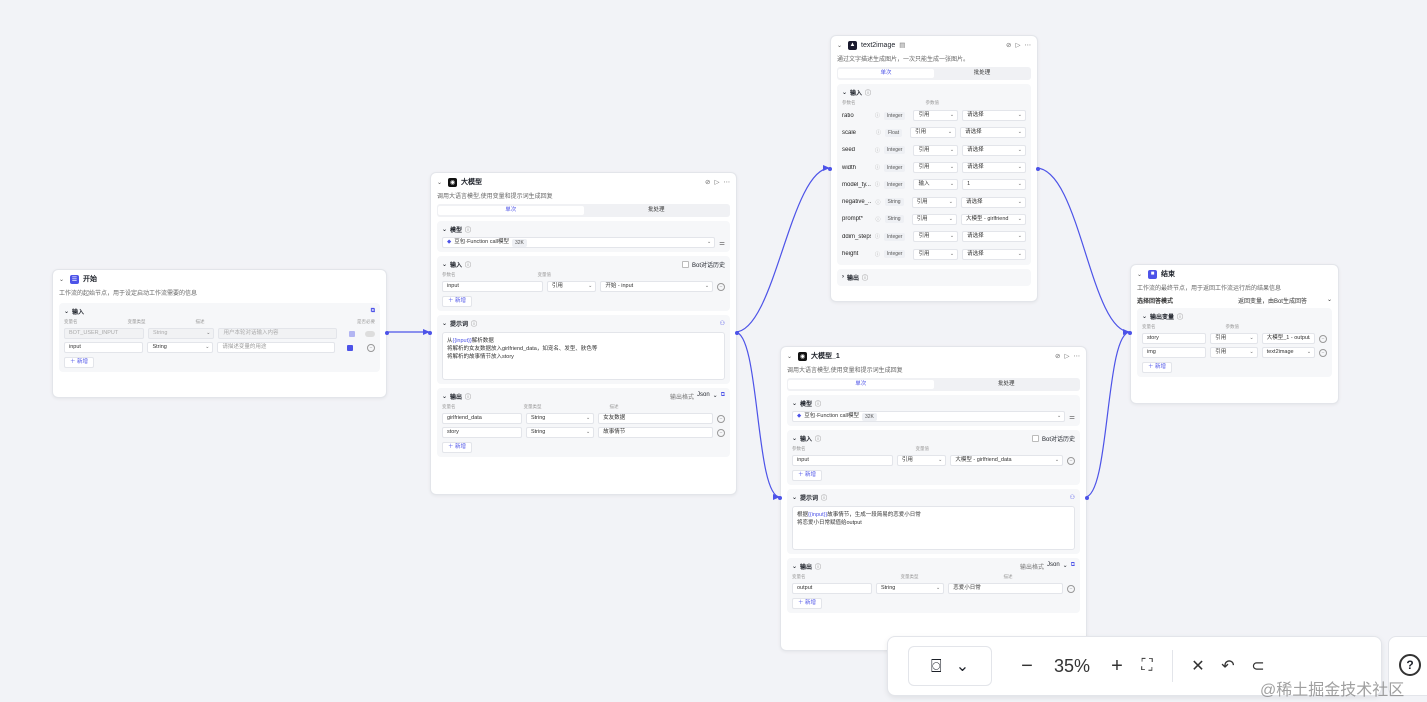 The height and width of the screenshot is (702, 1427). I want to click on value-ref-select: 1 ⌄, so click(994, 185).